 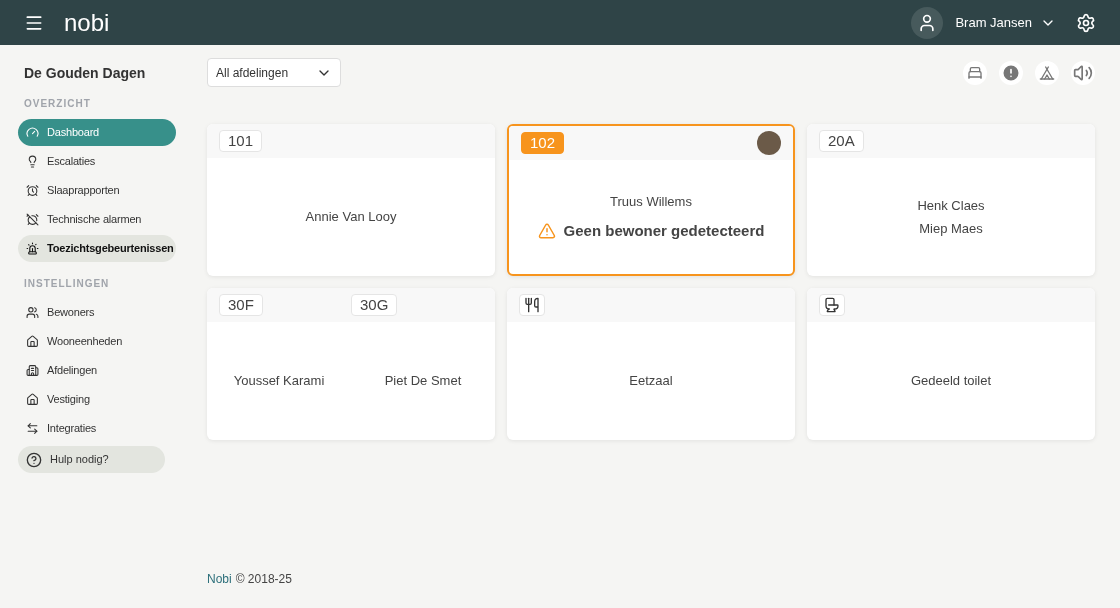 I want to click on arrows-icon, so click(x=32, y=428).